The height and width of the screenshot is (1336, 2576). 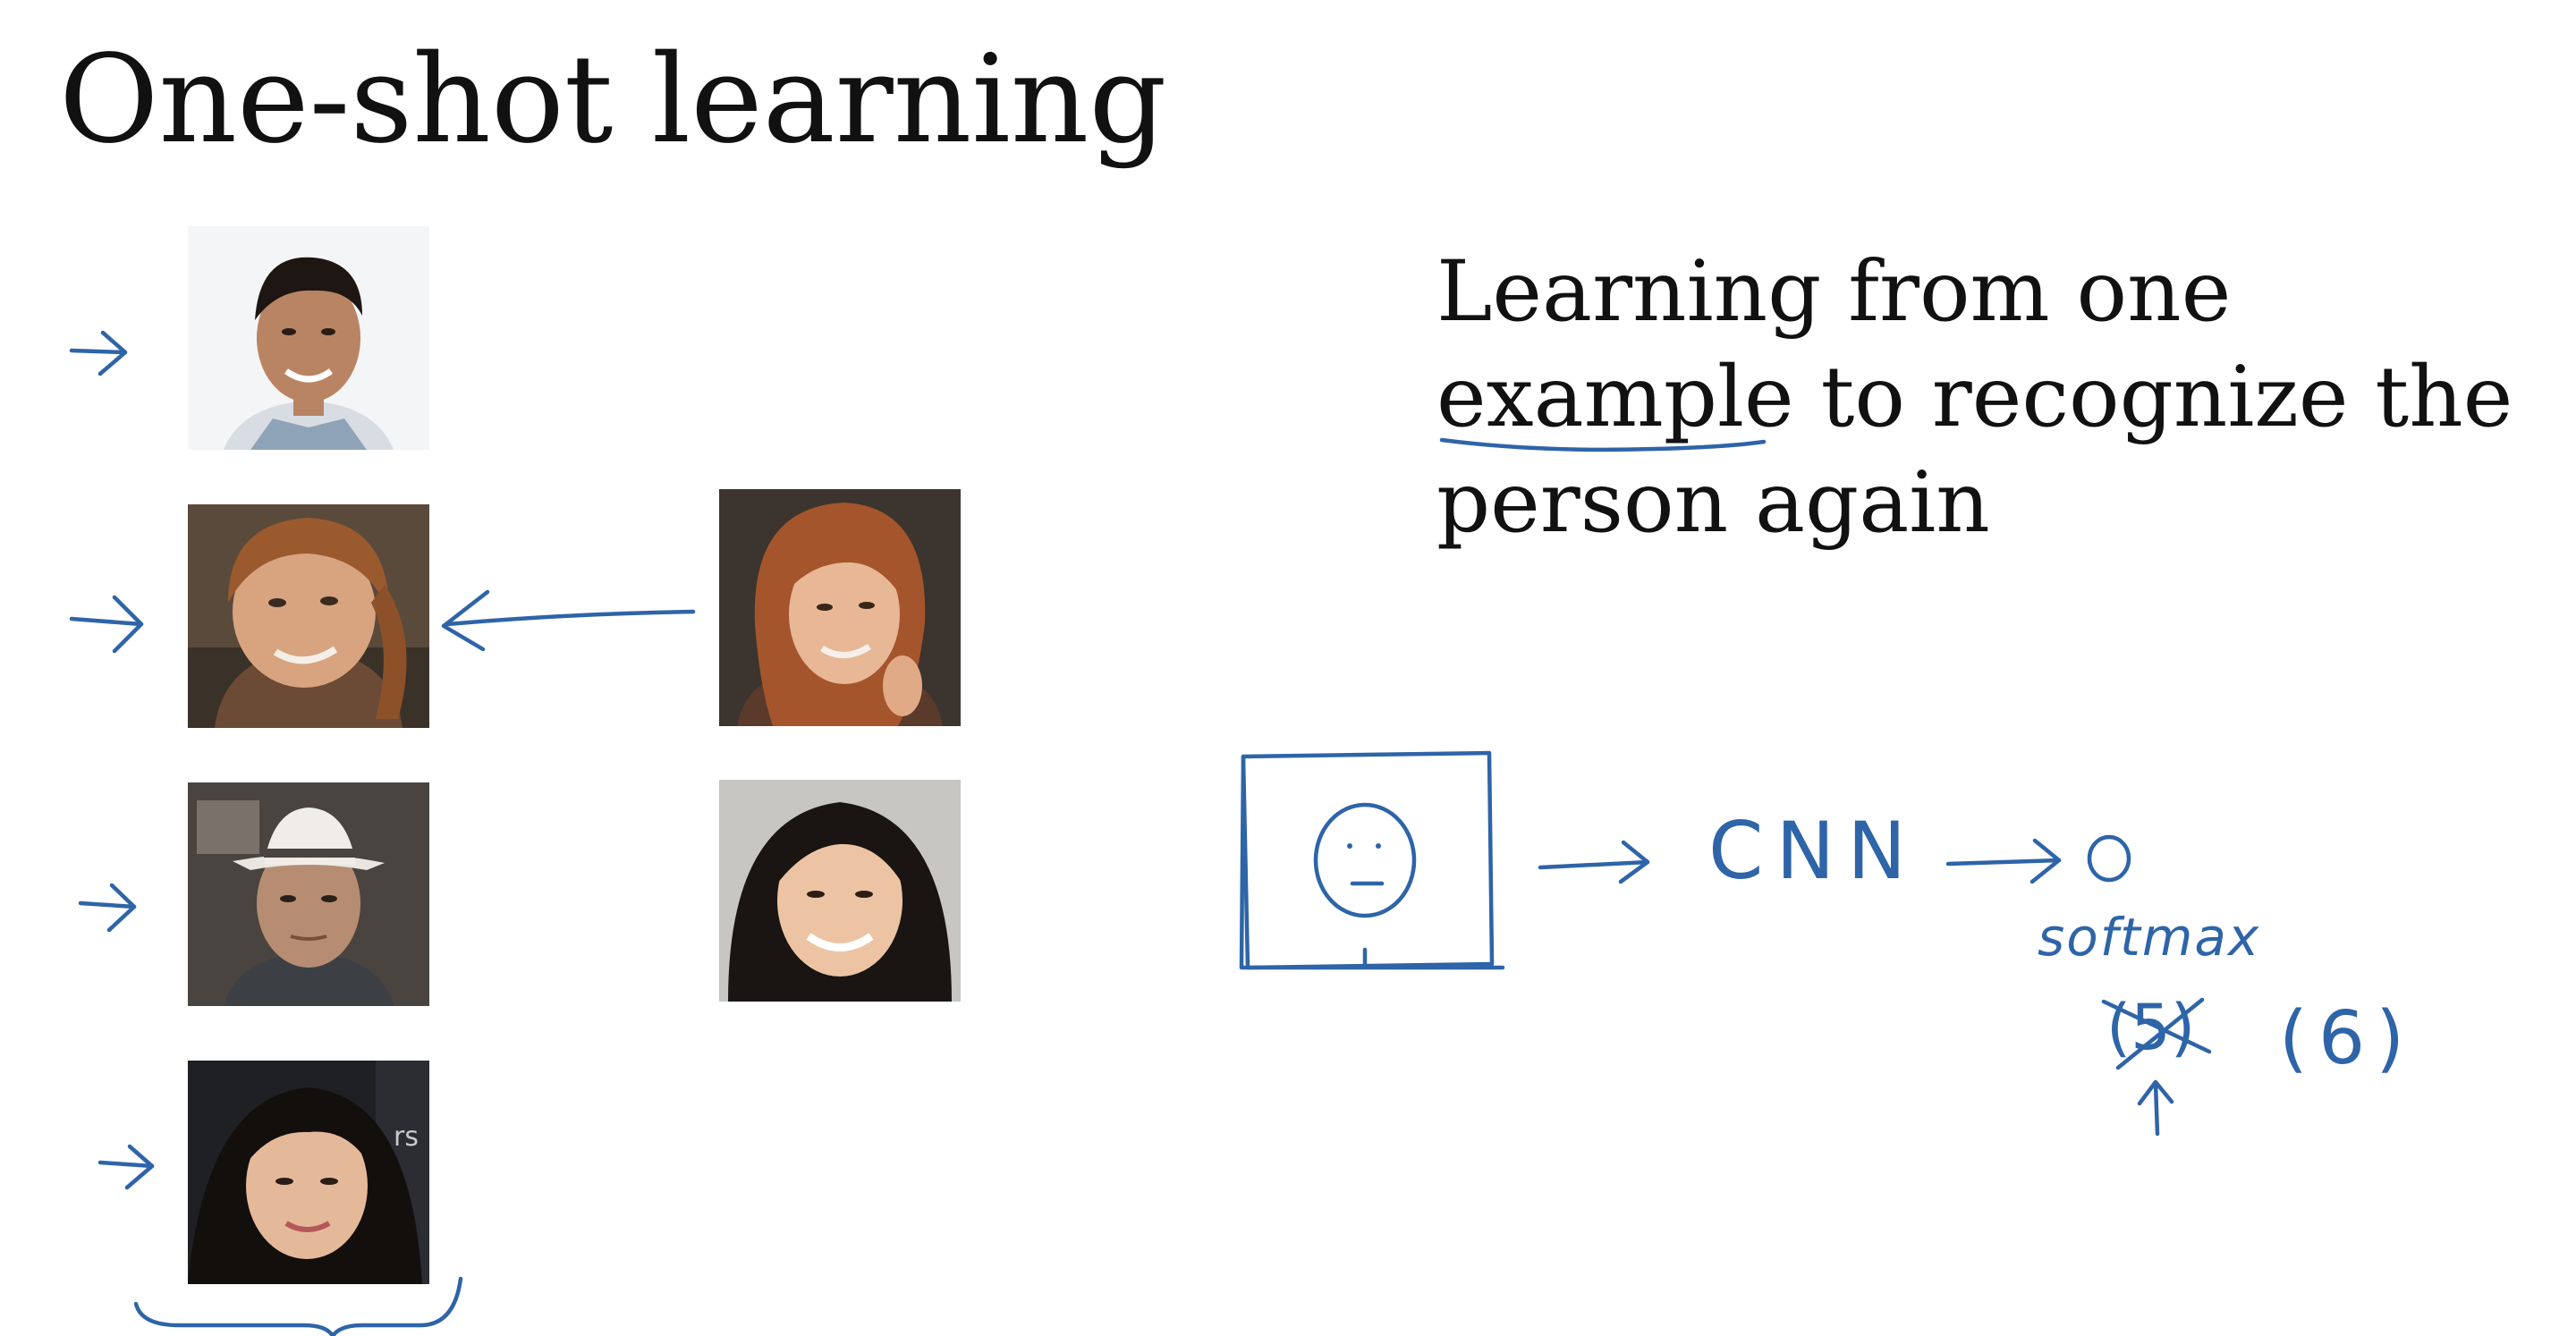 What do you see at coordinates (1365, 860) in the screenshot?
I see `face-sketch-icon` at bounding box center [1365, 860].